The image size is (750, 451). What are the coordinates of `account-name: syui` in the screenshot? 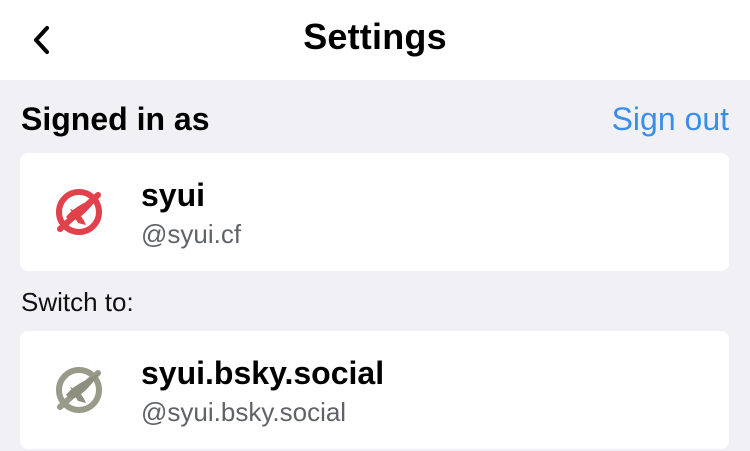 It's located at (173, 195).